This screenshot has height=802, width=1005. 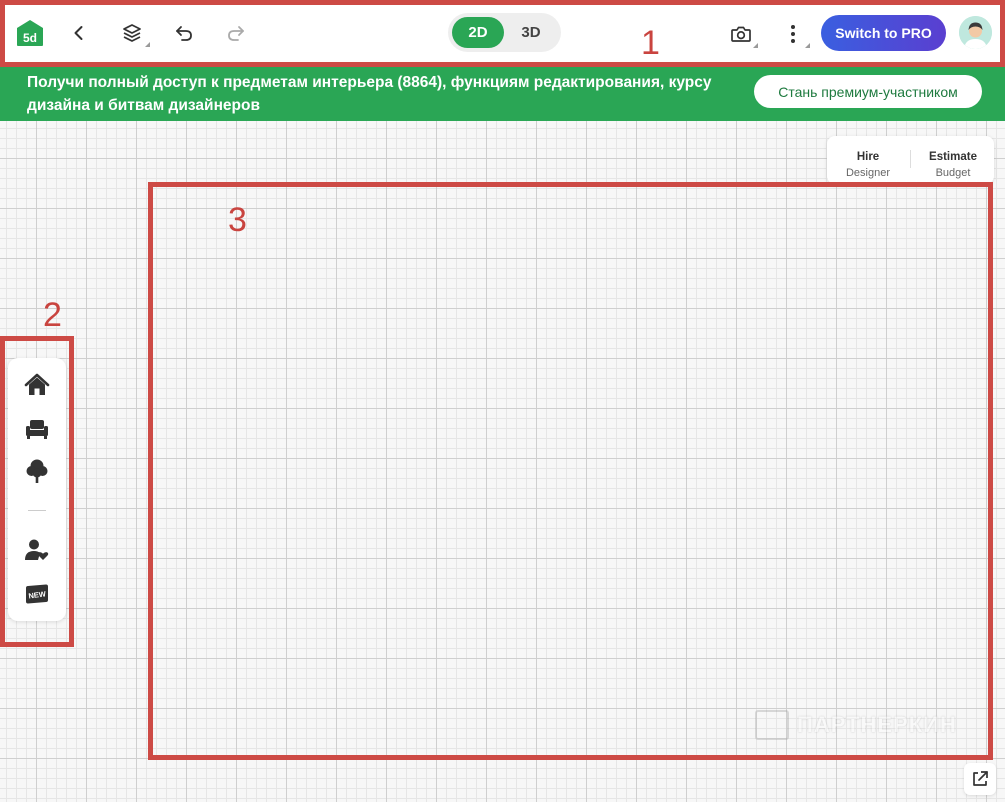 I want to click on more-vertical-icon, so click(x=793, y=34).